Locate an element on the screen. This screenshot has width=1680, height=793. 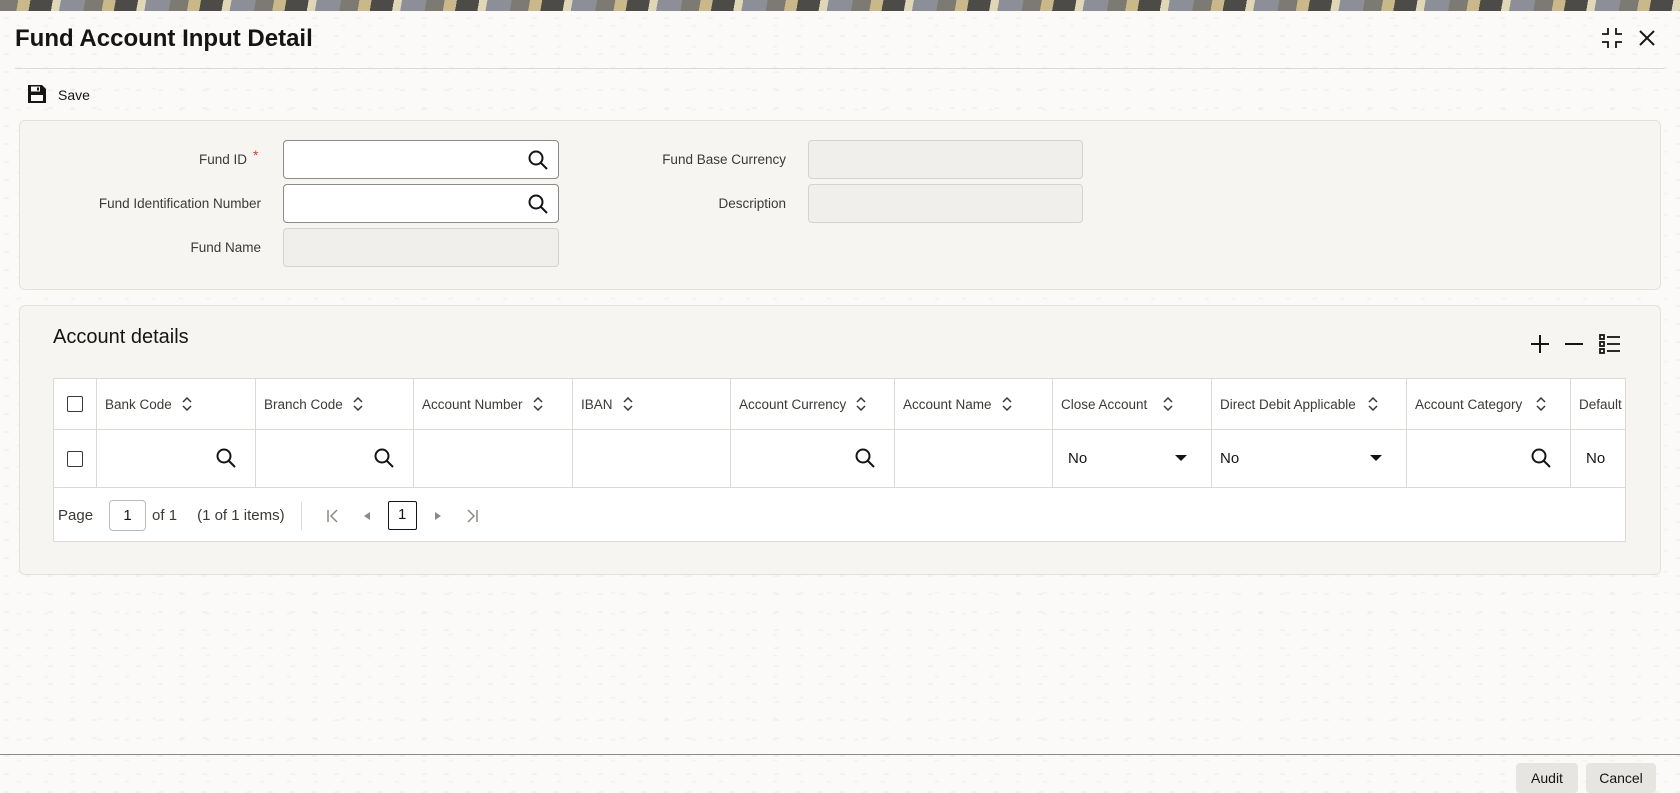
column-header-iban: IBAN is located at coordinates (652, 404).